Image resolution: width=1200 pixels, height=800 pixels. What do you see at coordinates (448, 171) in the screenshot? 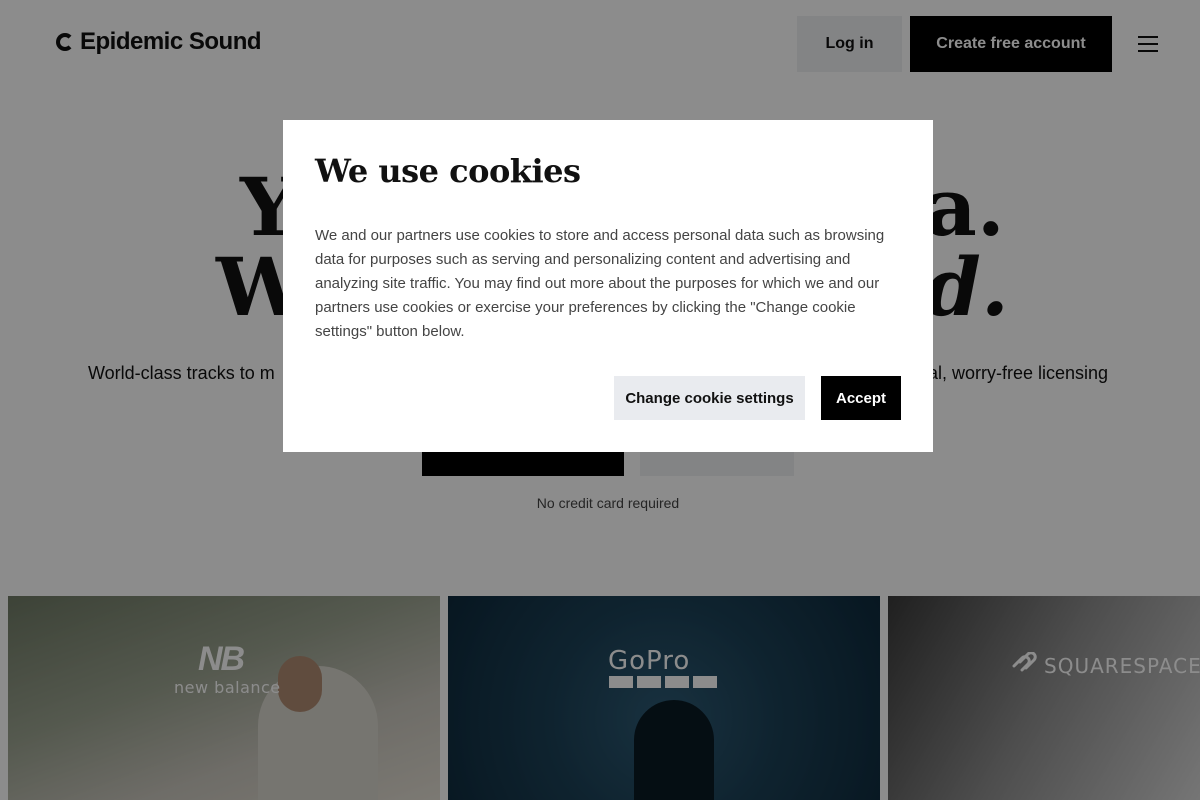
I see `cookie-dialog-title: We use cookies` at bounding box center [448, 171].